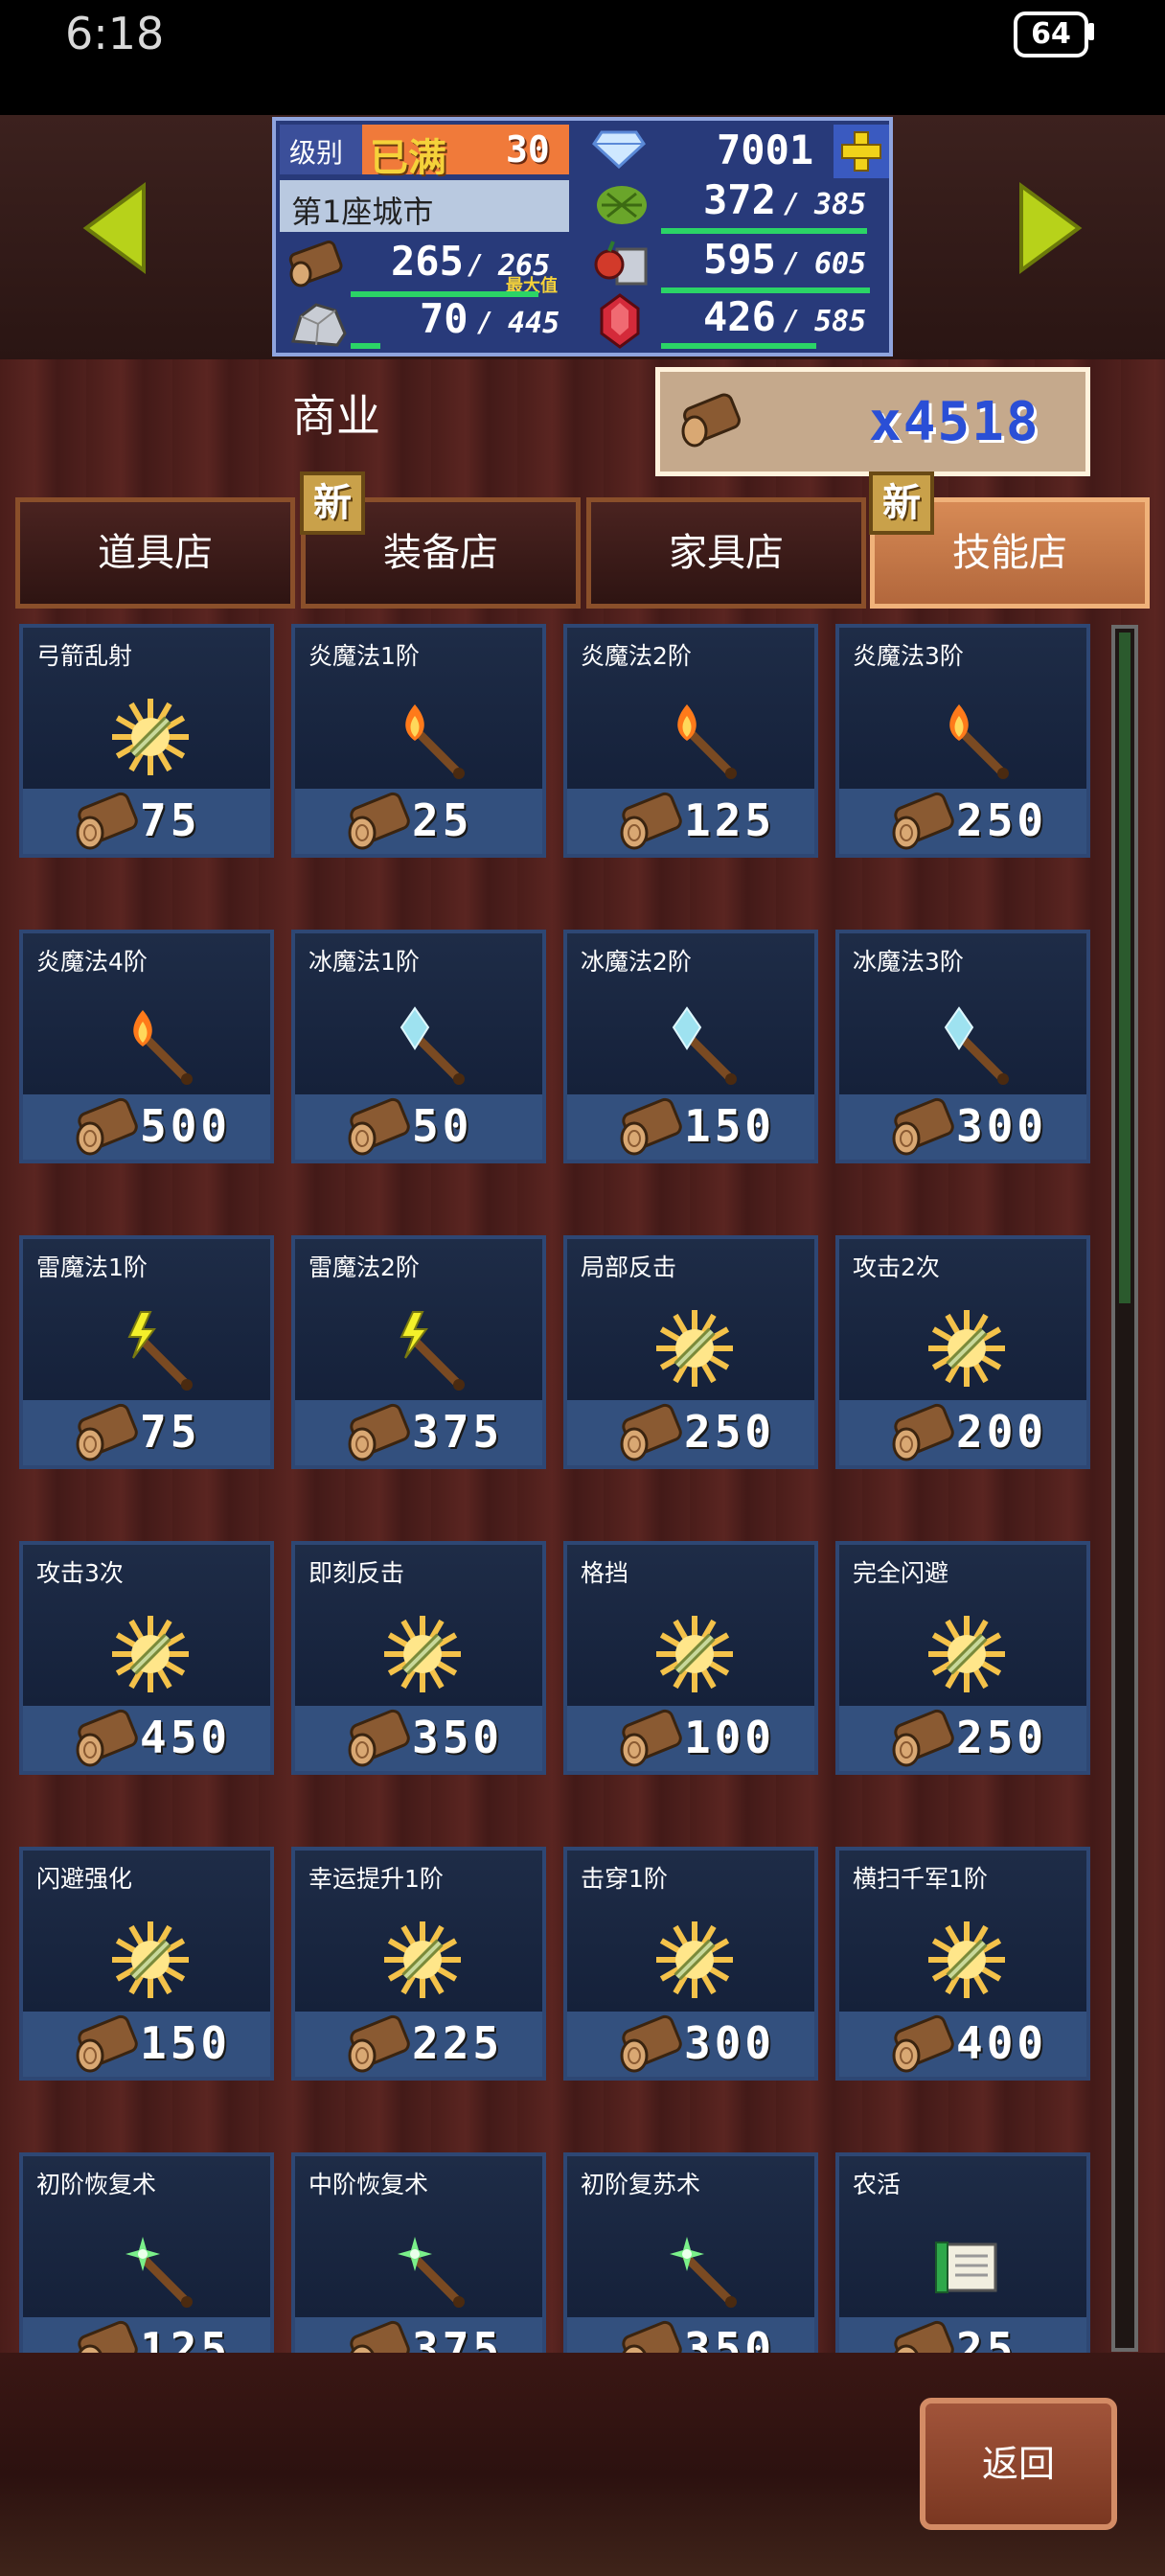 Image resolution: width=1165 pixels, height=2576 pixels. What do you see at coordinates (146, 1738) in the screenshot?
I see `price-band: 450` at bounding box center [146, 1738].